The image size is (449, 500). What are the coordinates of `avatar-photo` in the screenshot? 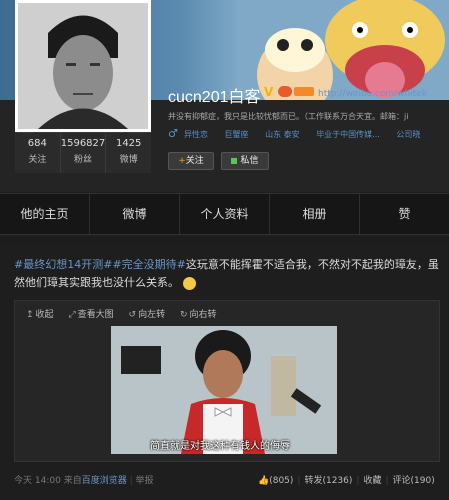 It's located at (83, 66).